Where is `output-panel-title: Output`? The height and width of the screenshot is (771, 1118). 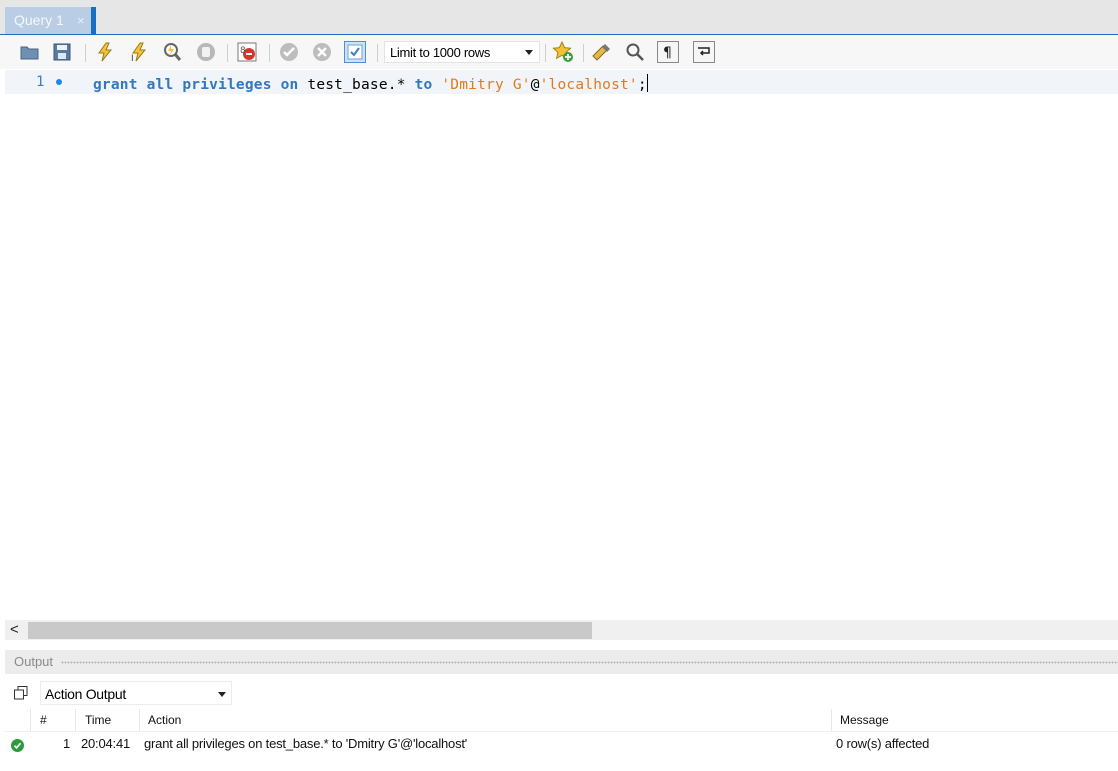
output-panel-title: Output is located at coordinates (34, 661).